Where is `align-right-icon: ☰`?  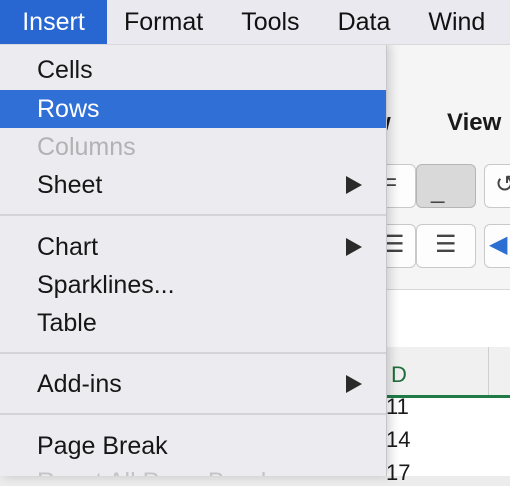
align-right-icon: ☰ is located at coordinates (446, 244).